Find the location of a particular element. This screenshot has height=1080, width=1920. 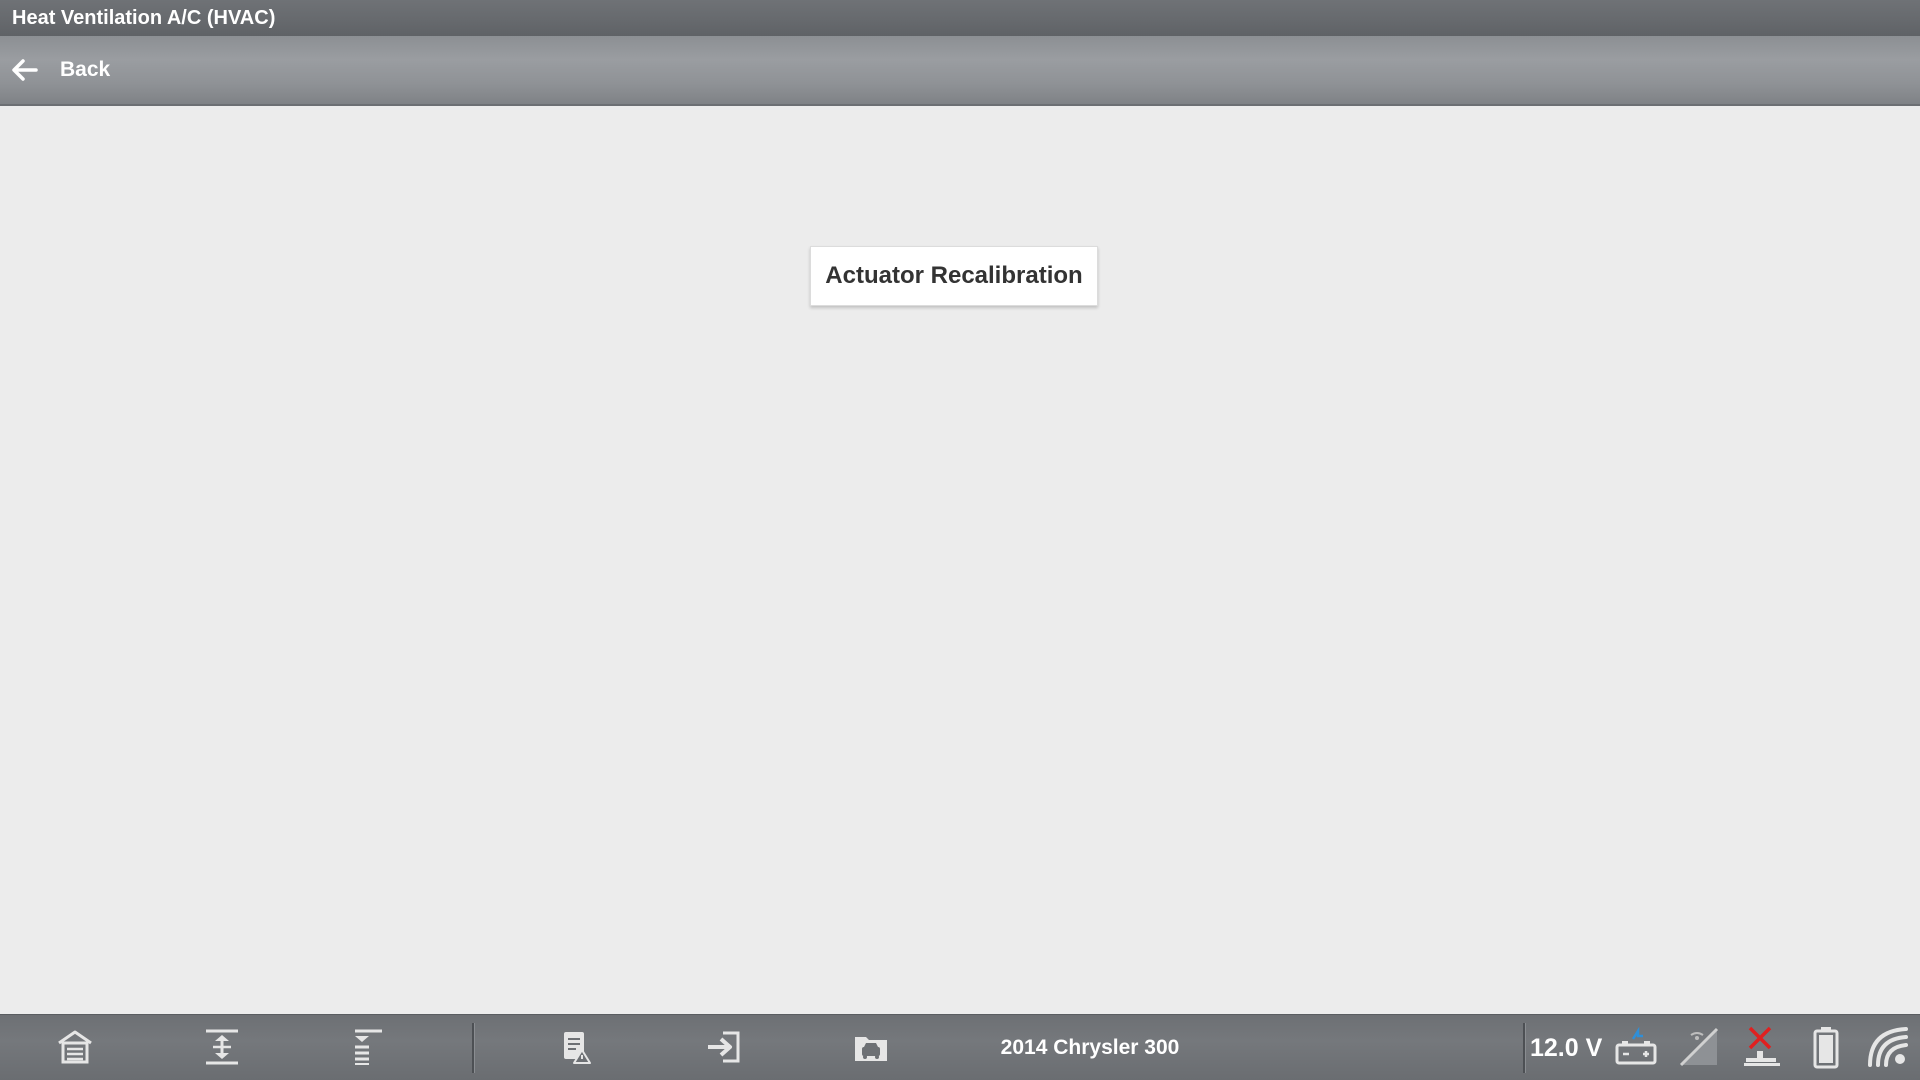

expand-button is located at coordinates (222, 1049).